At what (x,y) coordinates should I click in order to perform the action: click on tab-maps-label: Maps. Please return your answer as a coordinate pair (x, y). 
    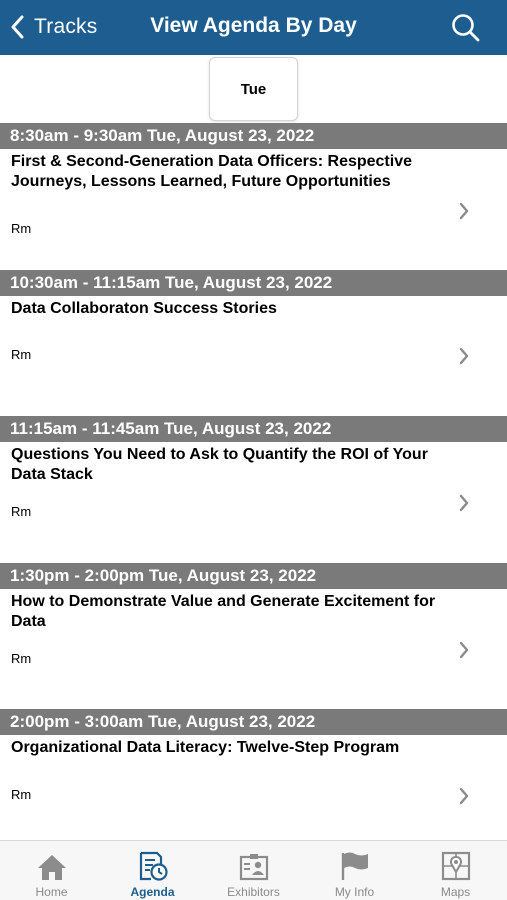
    Looking at the image, I should click on (455, 892).